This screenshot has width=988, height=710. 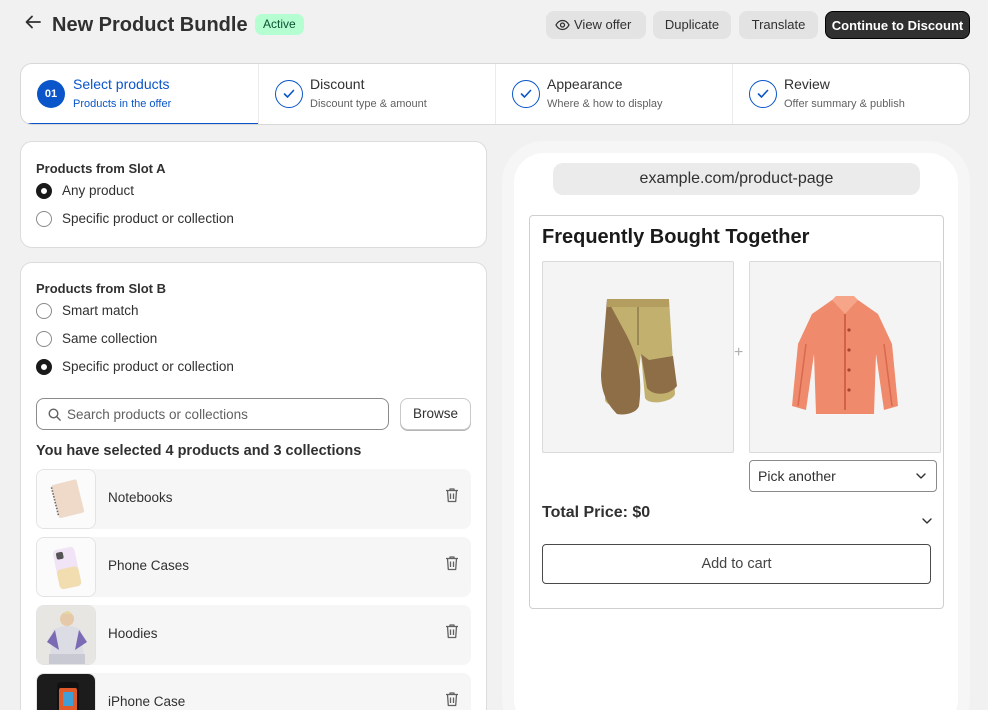 I want to click on widget-title: Frequently Bought Together, so click(x=676, y=237).